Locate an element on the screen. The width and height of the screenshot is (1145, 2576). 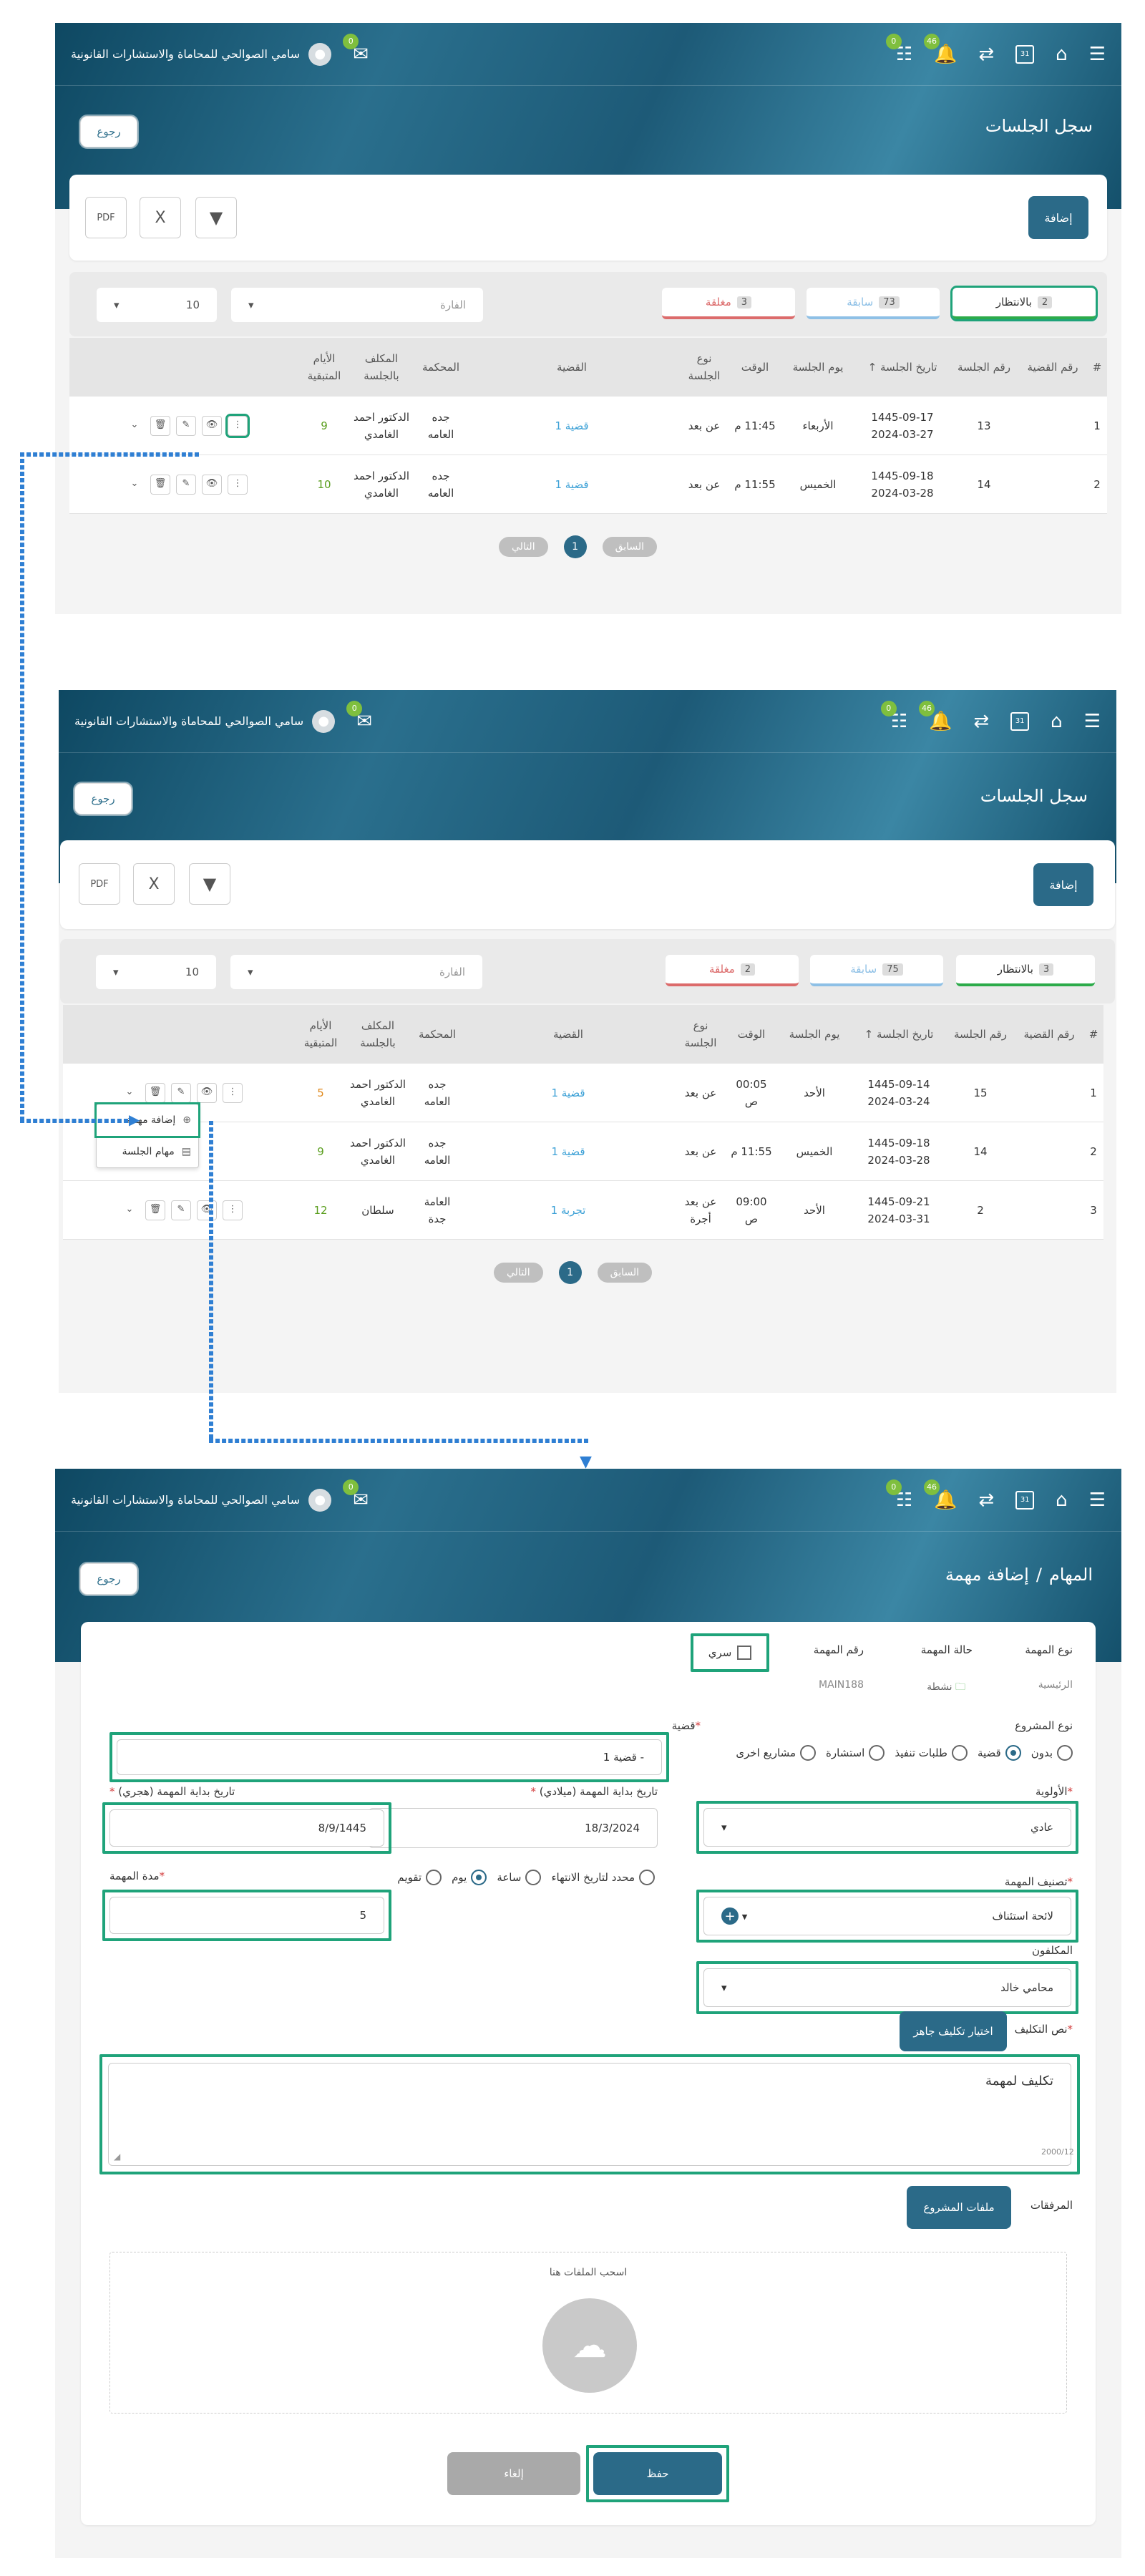
tab-previous: سابقة 75 is located at coordinates (876, 970).